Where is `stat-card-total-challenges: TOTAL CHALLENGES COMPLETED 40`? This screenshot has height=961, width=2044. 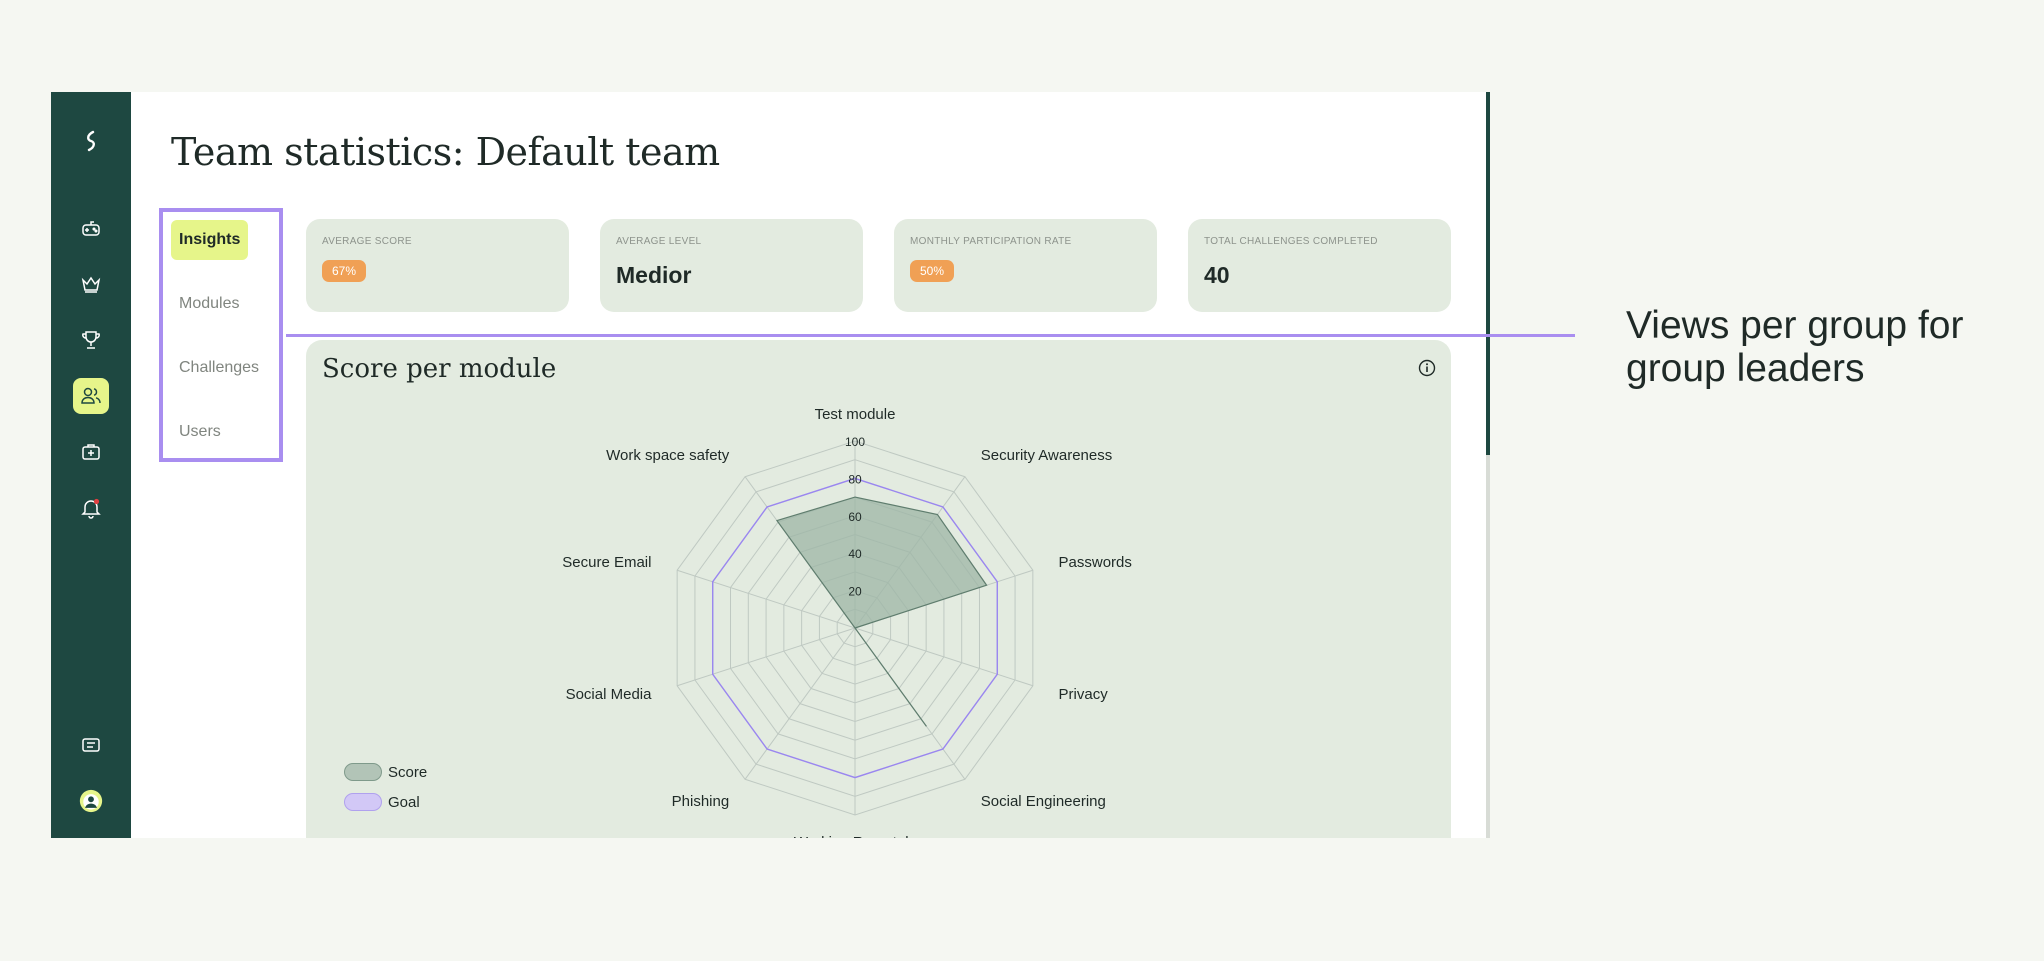 stat-card-total-challenges: TOTAL CHALLENGES COMPLETED 40 is located at coordinates (1319, 265).